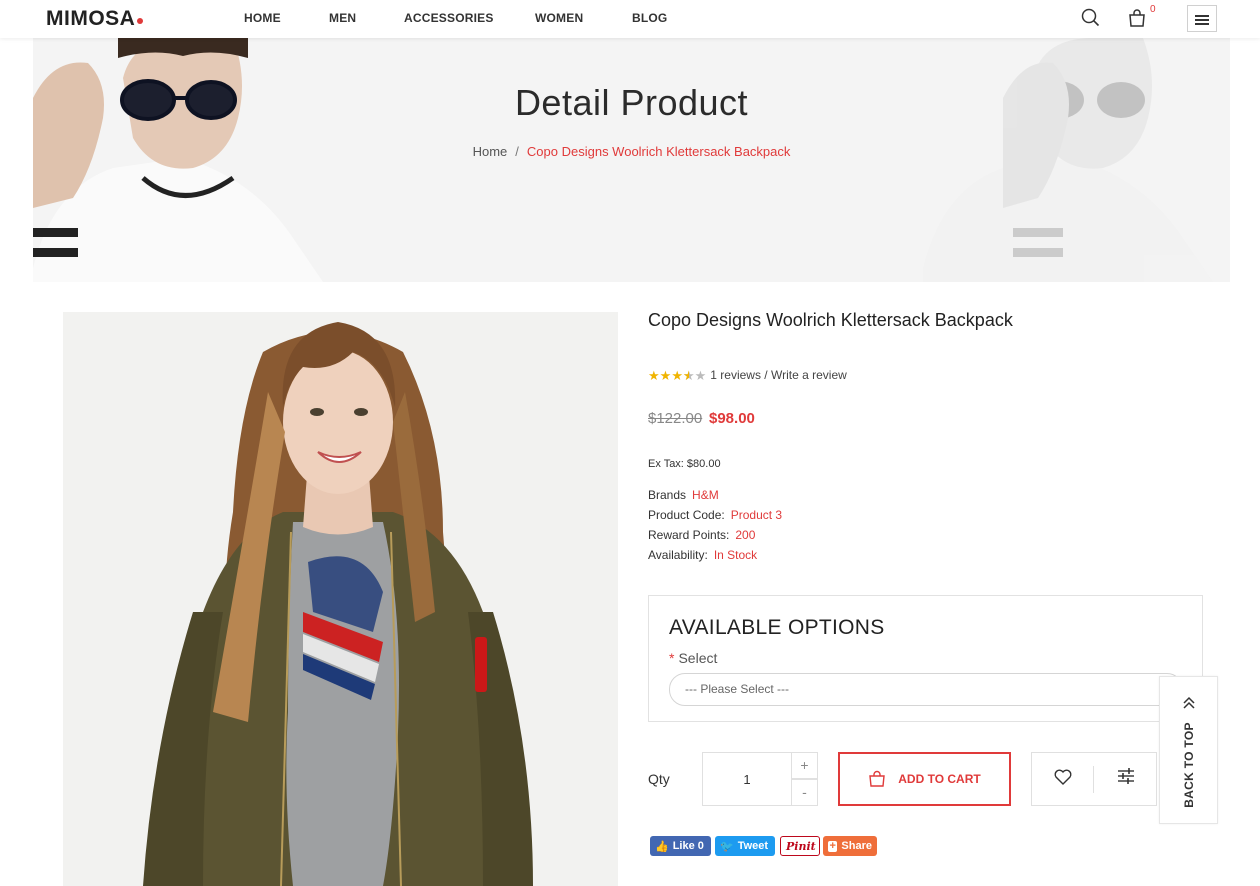  Describe the element at coordinates (732, 418) in the screenshot. I see `current-price: $98.00` at that location.